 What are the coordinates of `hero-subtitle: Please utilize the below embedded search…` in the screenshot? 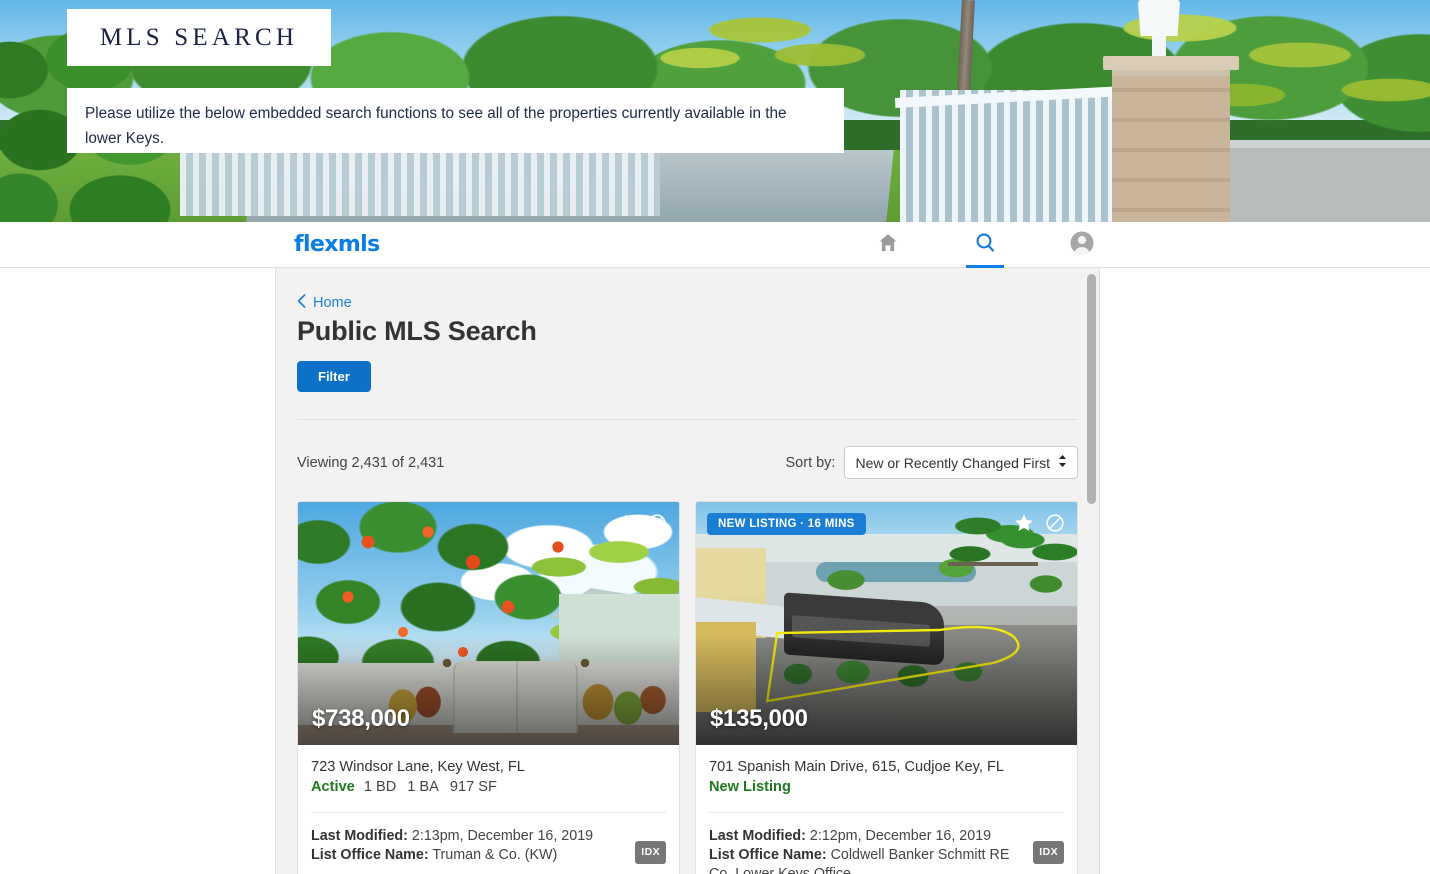 It's located at (436, 126).